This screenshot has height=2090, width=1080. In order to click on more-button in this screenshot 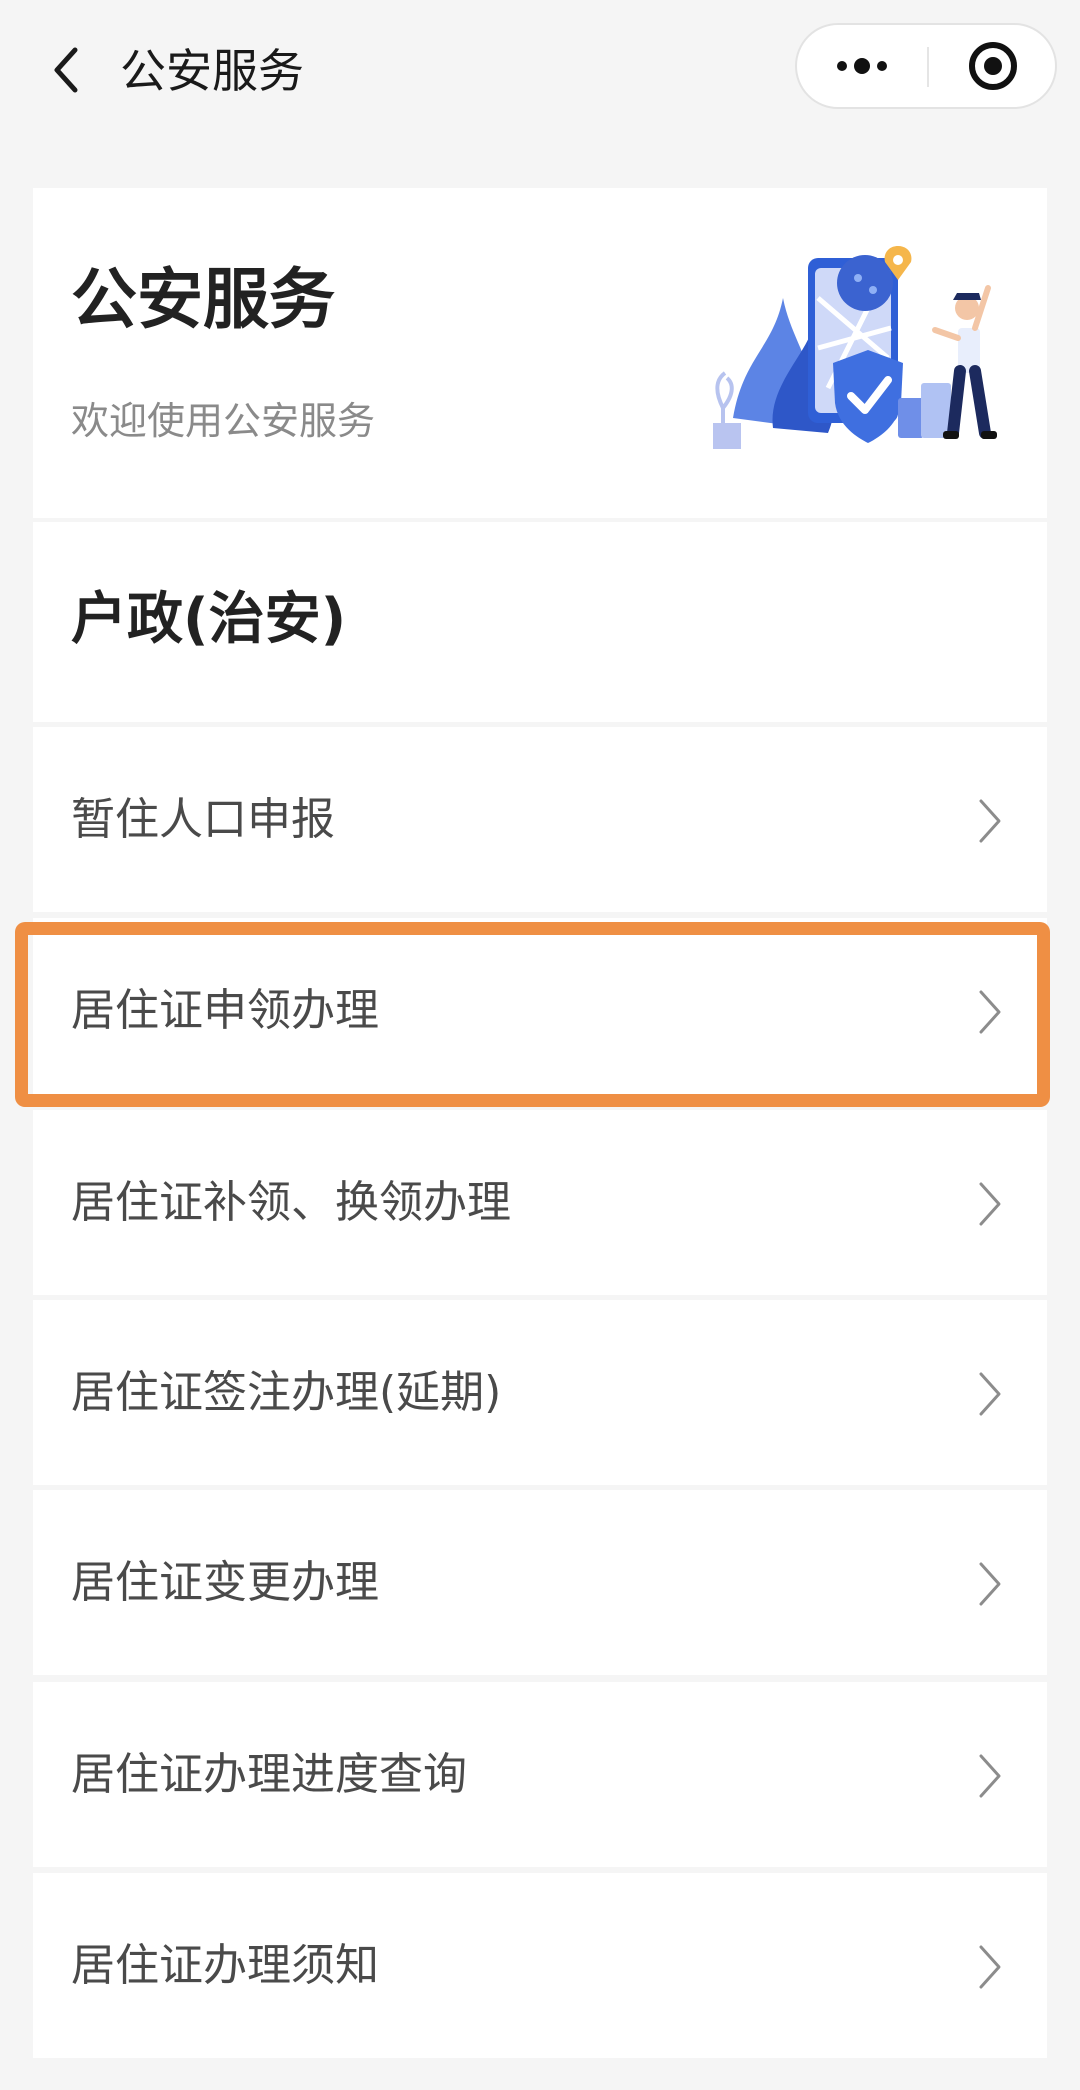, I will do `click(862, 66)`.